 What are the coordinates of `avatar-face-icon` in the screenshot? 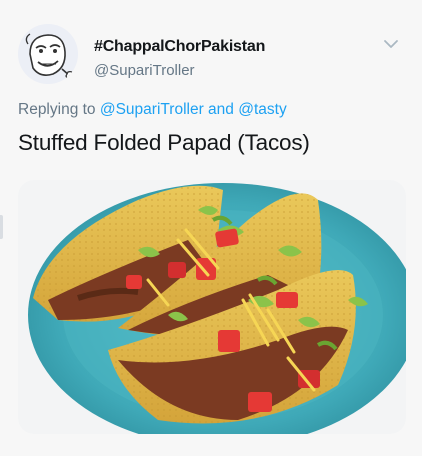 It's located at (48, 54).